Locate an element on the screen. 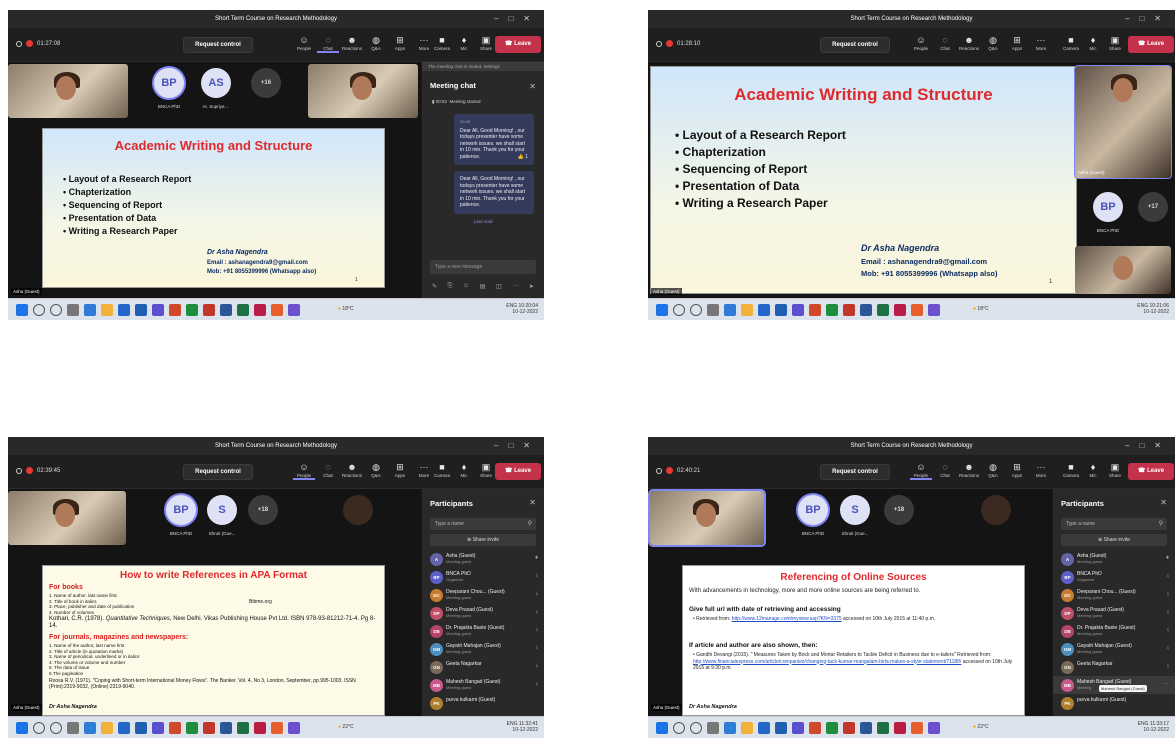 The height and width of the screenshot is (738, 1175). leave-button: ☎ Leave is located at coordinates (1151, 471).